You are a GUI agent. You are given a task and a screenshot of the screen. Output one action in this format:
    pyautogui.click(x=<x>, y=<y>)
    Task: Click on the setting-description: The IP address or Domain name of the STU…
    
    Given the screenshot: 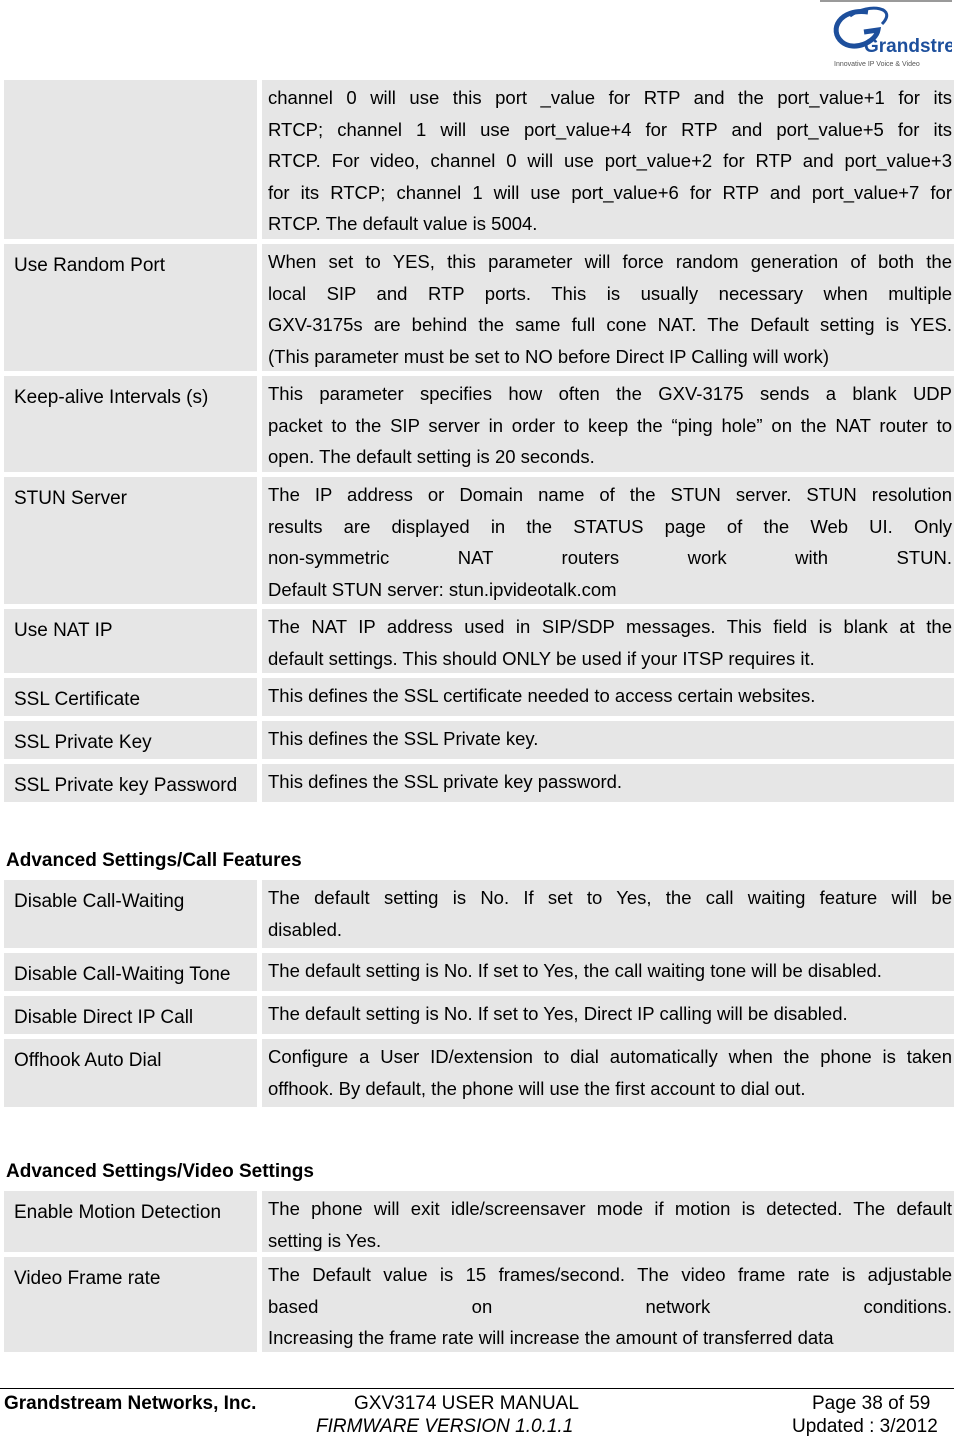 What is the action you would take?
    pyautogui.click(x=608, y=540)
    